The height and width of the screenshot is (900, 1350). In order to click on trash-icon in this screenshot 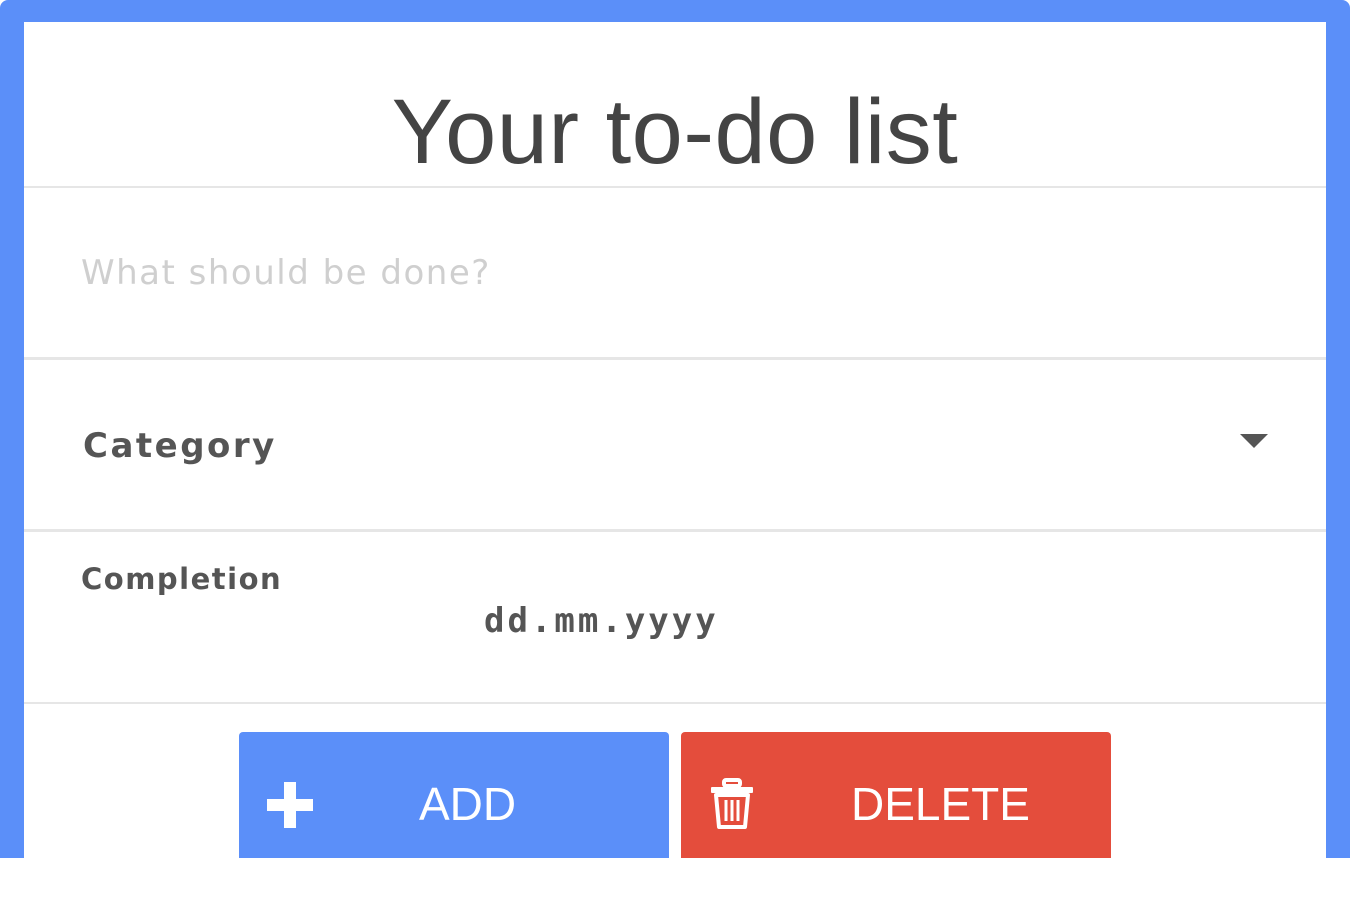, I will do `click(732, 803)`.